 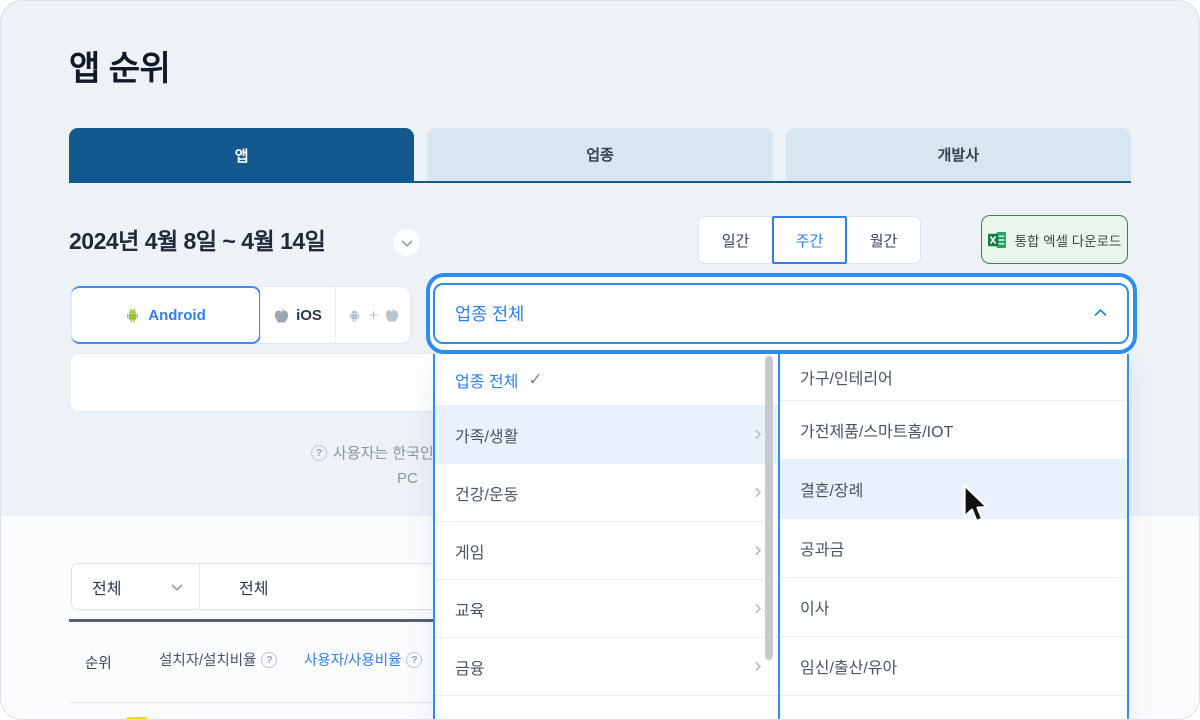 What do you see at coordinates (846, 379) in the screenshot?
I see `subcategory-item-label: 가구/인테리어` at bounding box center [846, 379].